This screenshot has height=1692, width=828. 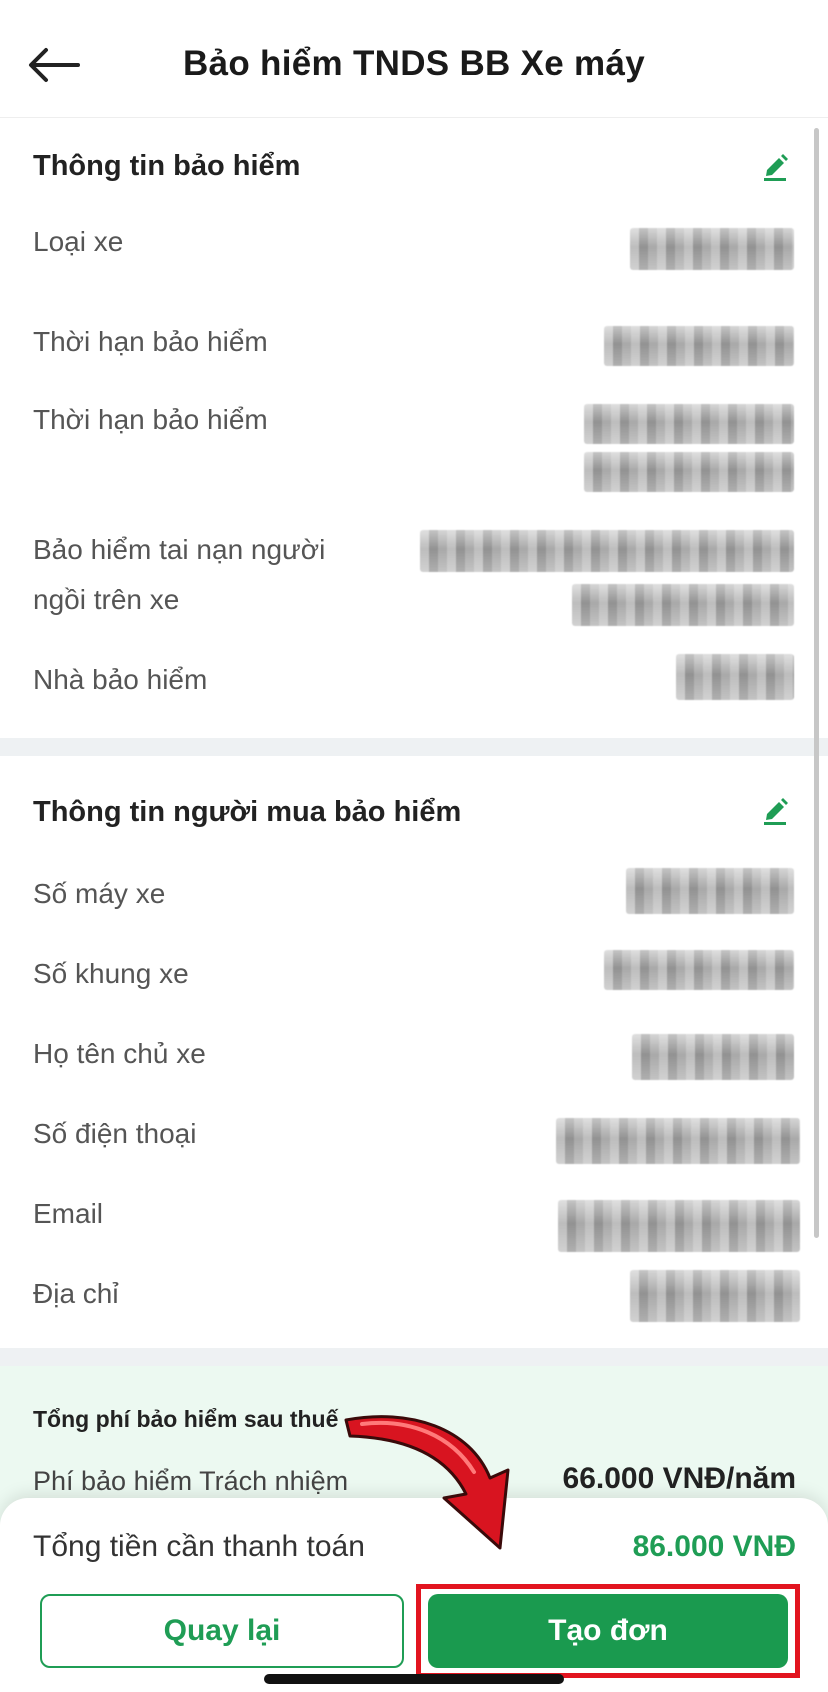 I want to click on page-title: Bảo hiểm TNDS BB Xe máy, so click(x=414, y=63).